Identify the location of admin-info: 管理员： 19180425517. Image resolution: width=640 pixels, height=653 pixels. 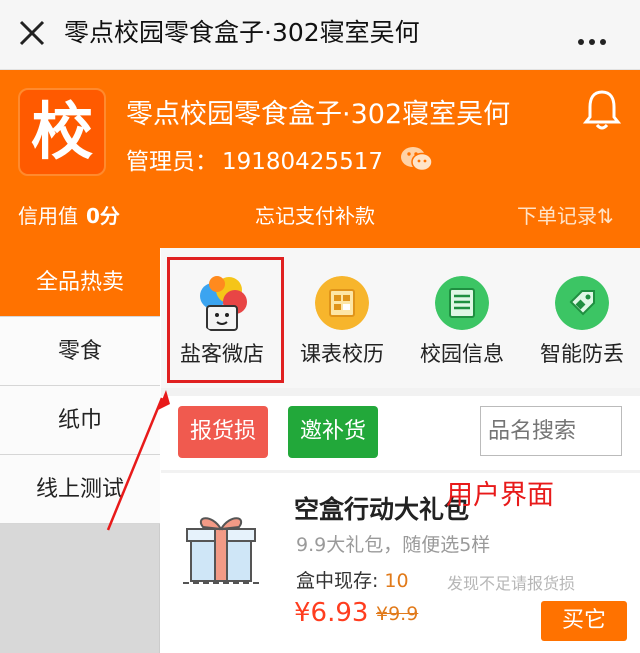
(254, 159).